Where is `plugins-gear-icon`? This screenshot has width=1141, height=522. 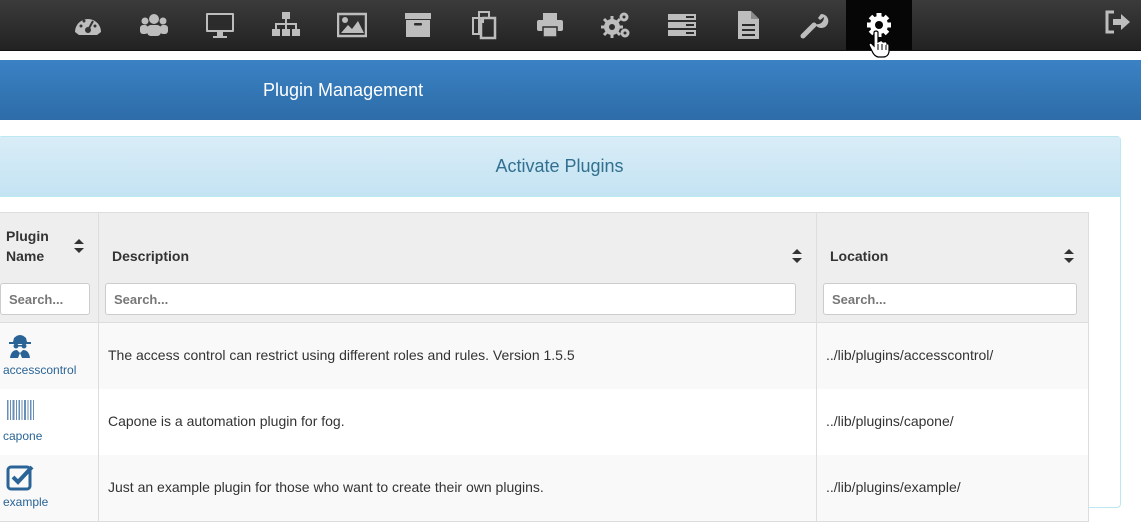 plugins-gear-icon is located at coordinates (879, 25).